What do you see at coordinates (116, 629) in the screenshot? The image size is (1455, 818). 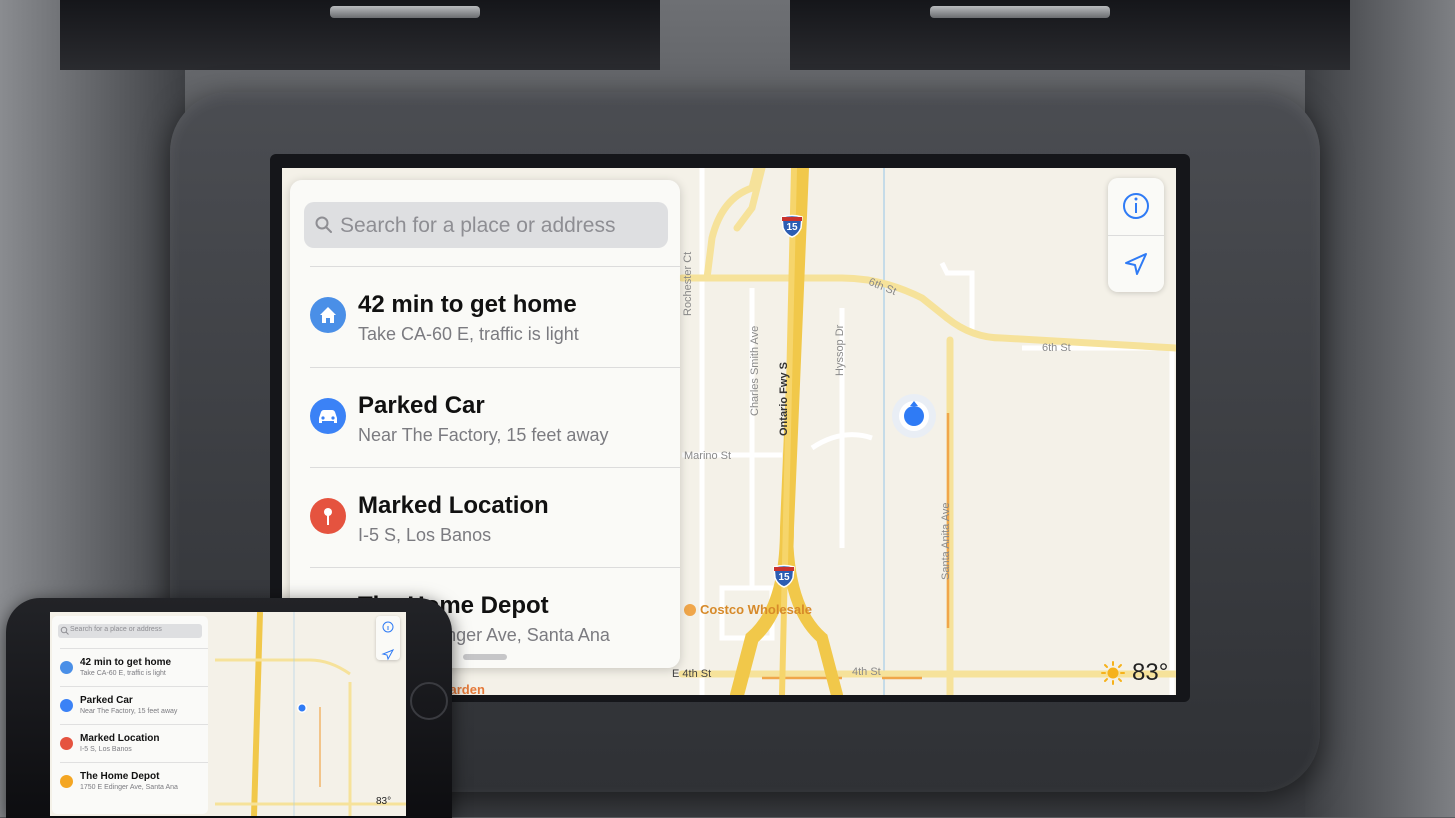 I see `phone-search-input: Search for a place or address` at bounding box center [116, 629].